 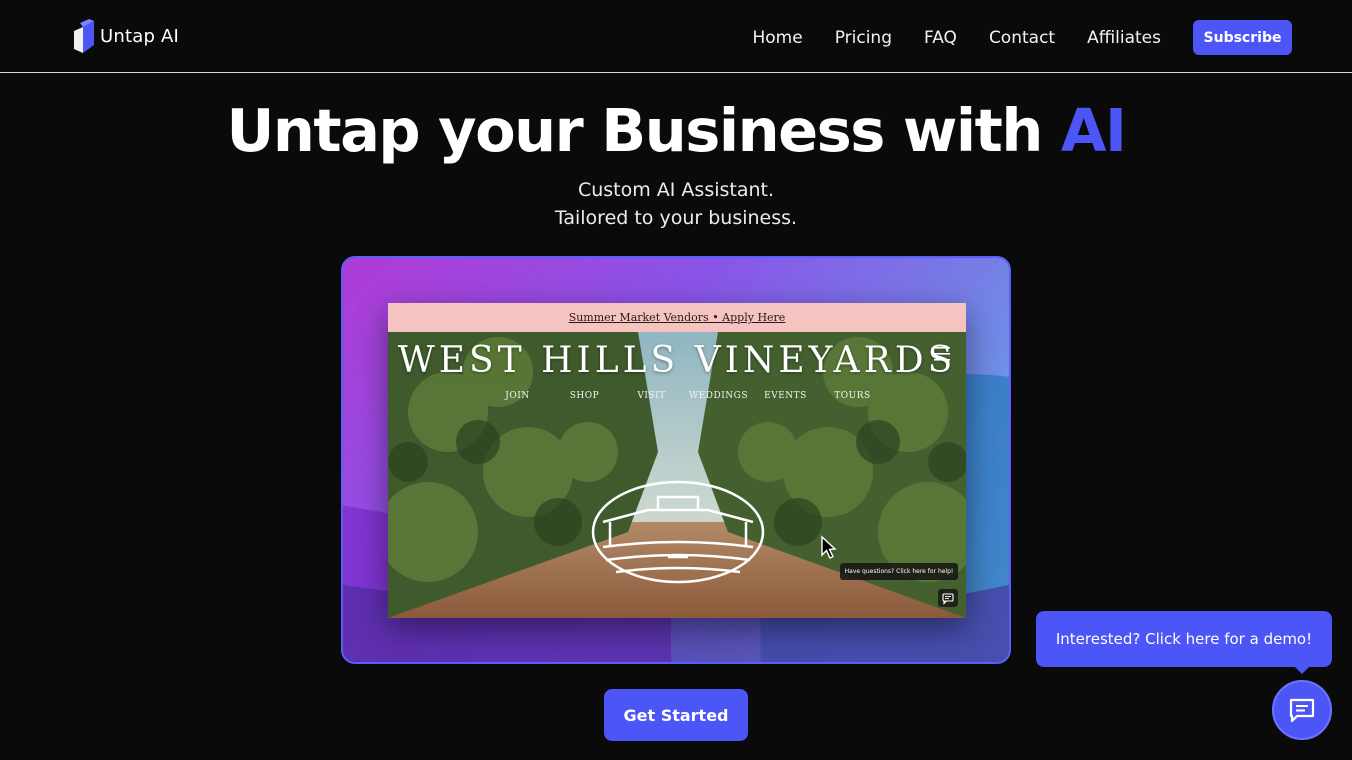 I want to click on vineyard-nav-join: JOIN, so click(x=517, y=396).